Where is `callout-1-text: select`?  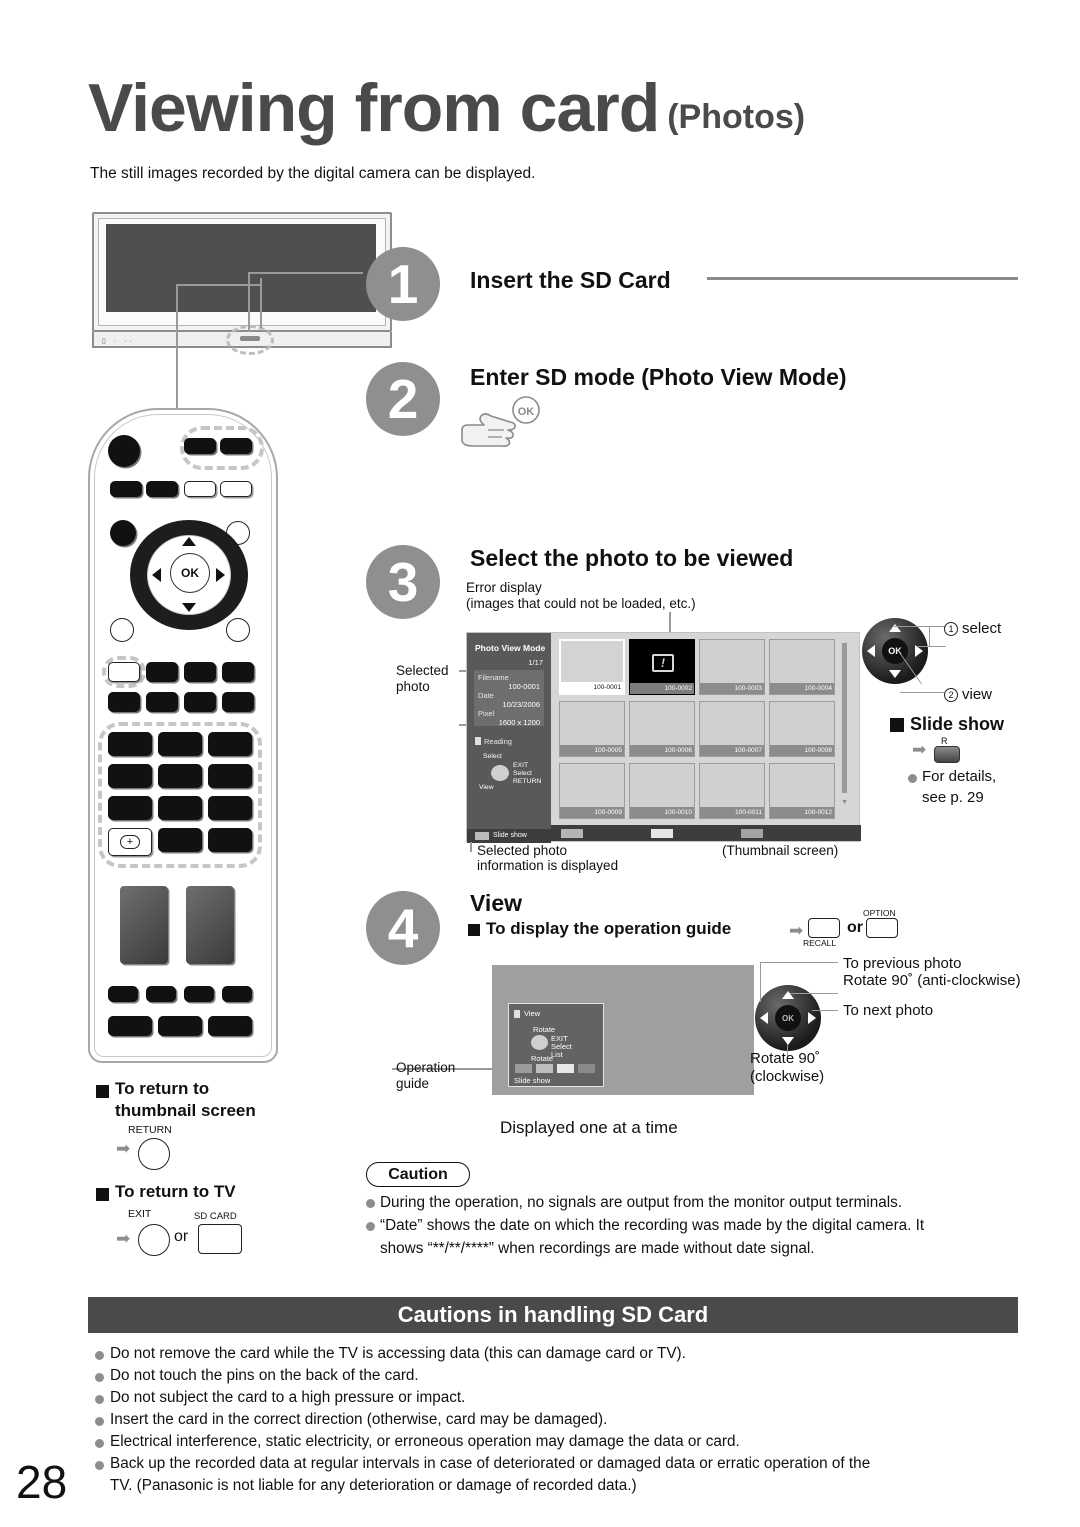 callout-1-text: select is located at coordinates (982, 628).